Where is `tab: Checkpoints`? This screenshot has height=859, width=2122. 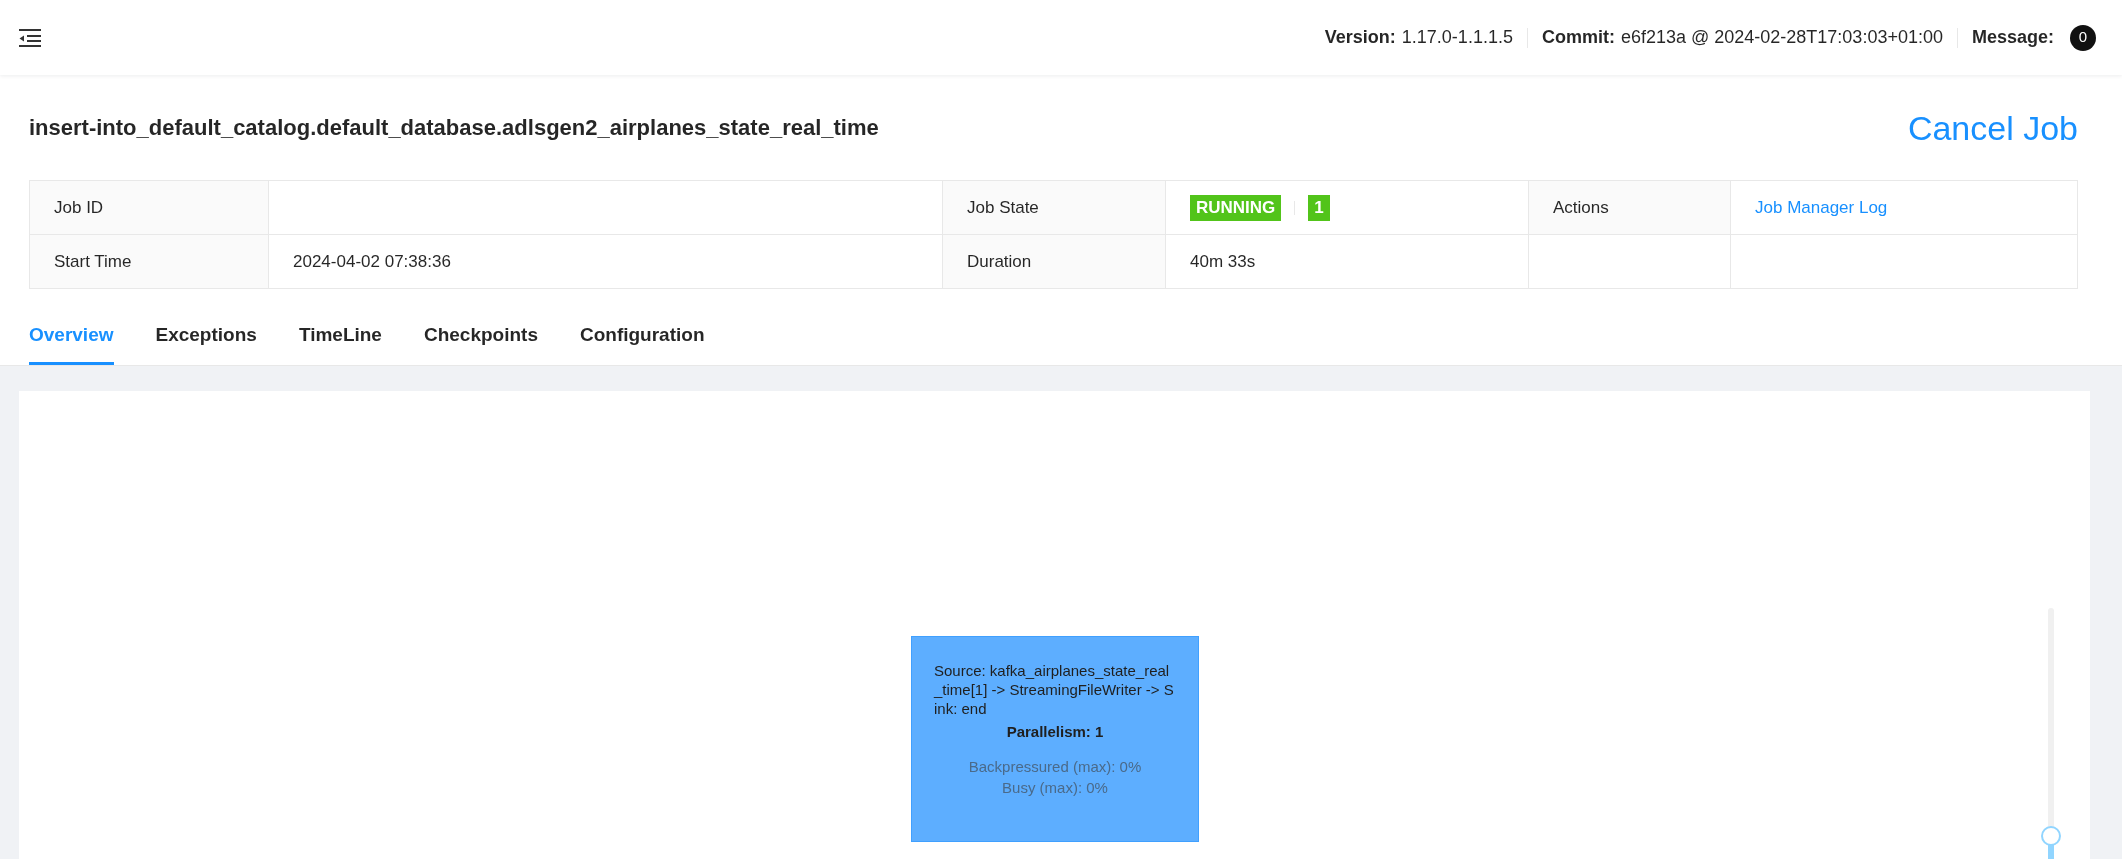 tab: Checkpoints is located at coordinates (480, 337).